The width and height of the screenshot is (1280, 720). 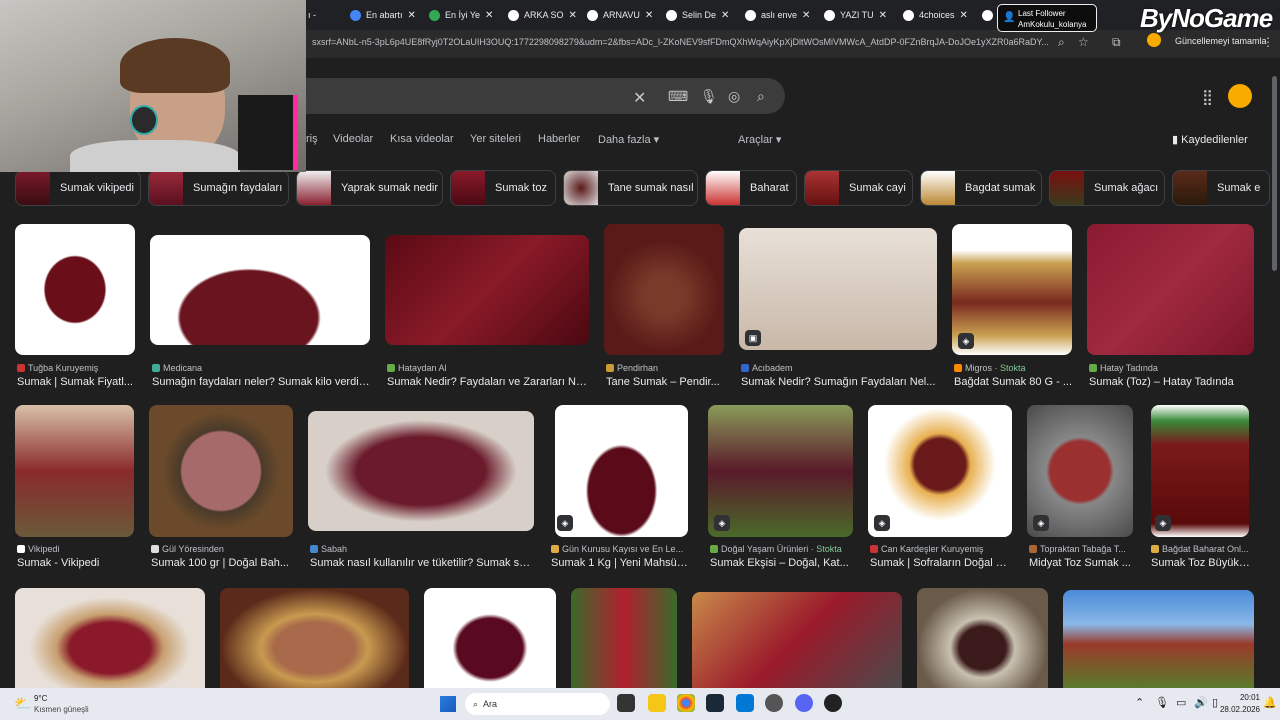 What do you see at coordinates (639, 98) in the screenshot?
I see `clear-icon: ✕` at bounding box center [639, 98].